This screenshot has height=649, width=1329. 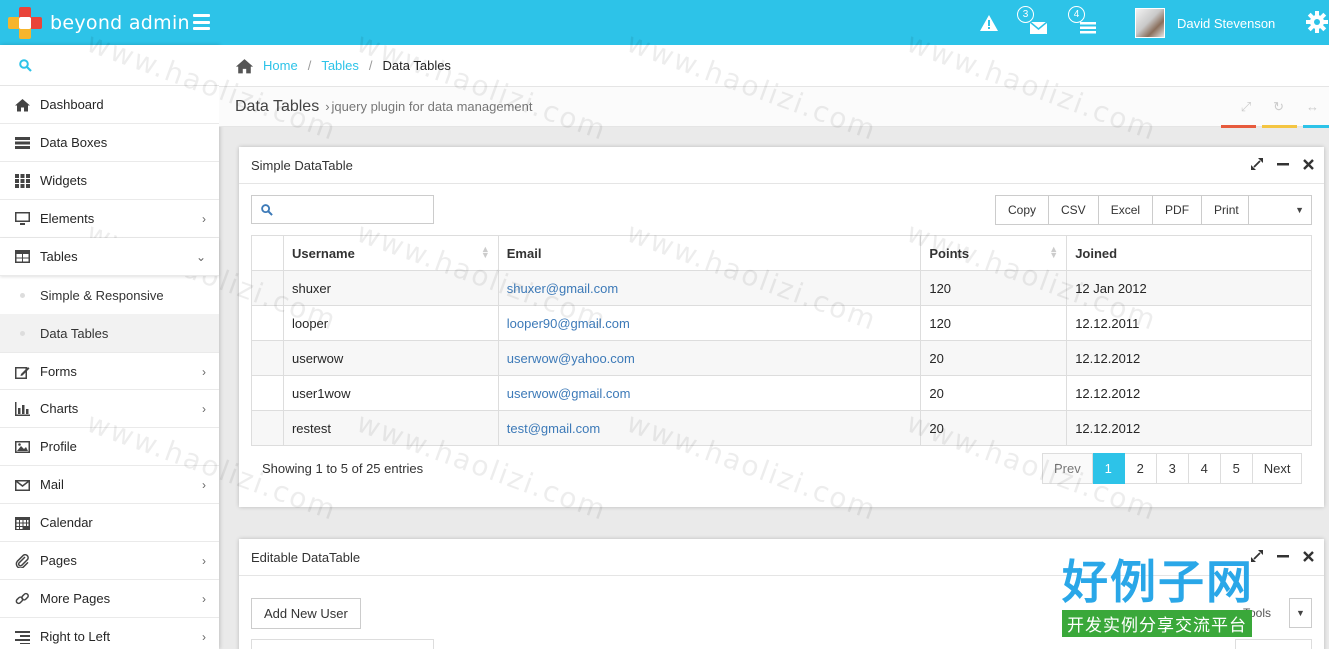 I want to click on search-icon, so click(x=267, y=210).